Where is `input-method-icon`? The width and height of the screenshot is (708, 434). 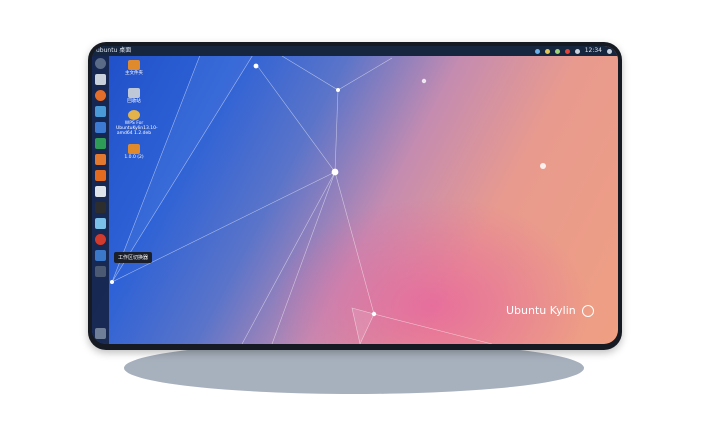 input-method-icon is located at coordinates (547, 51).